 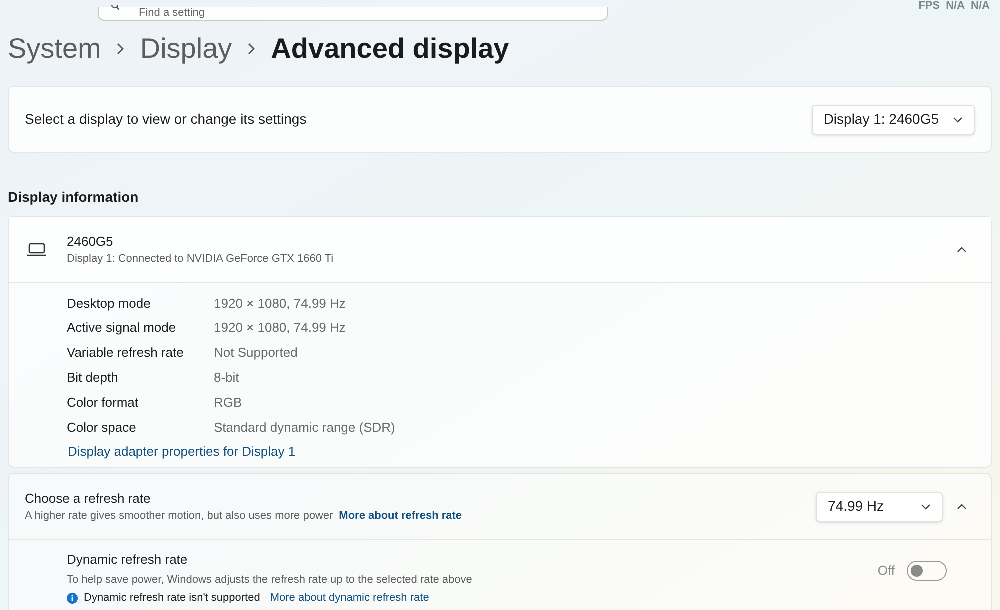 What do you see at coordinates (201, 259) in the screenshot?
I see `display-subtitle: Display 1: Connected to NVIDIA GeForce GTX 1660 Ti` at bounding box center [201, 259].